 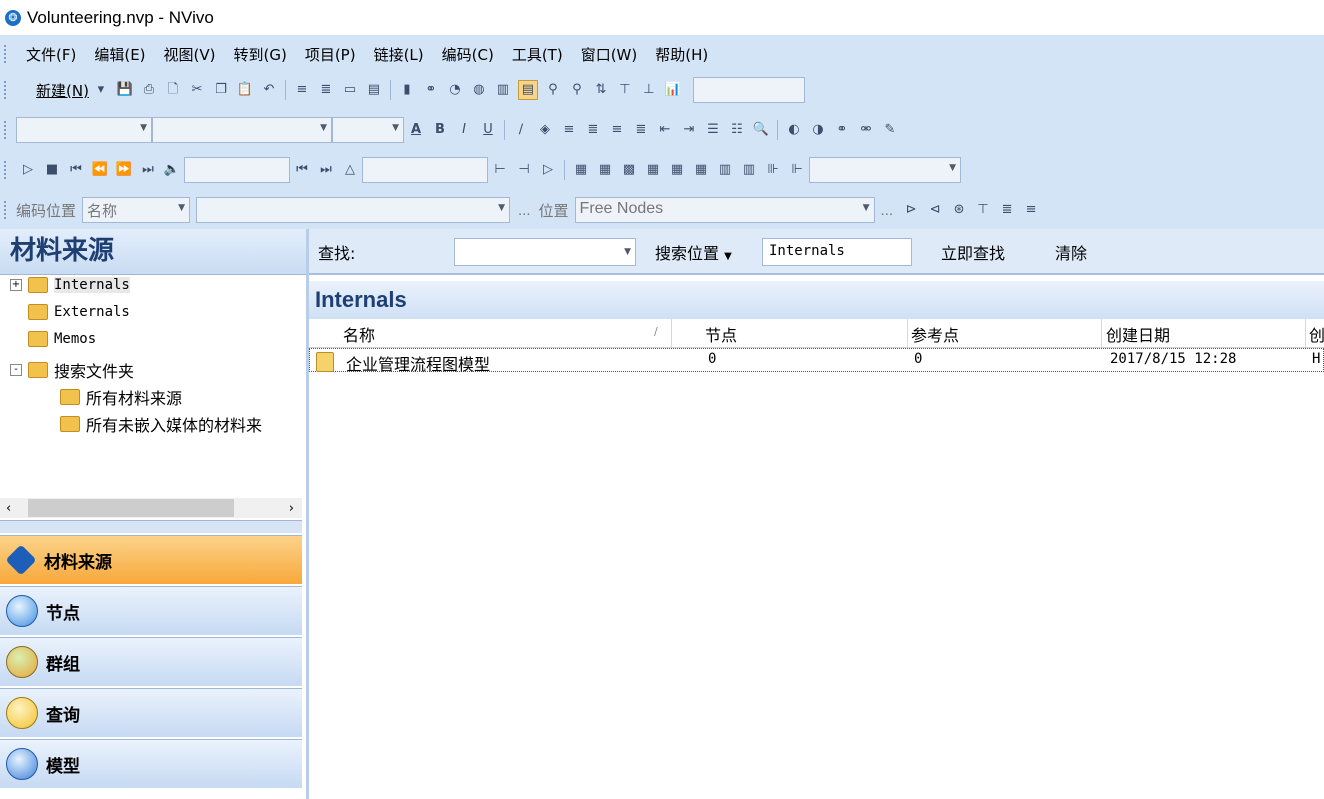 I want to click on align-icon: ≡, so click(x=302, y=90).